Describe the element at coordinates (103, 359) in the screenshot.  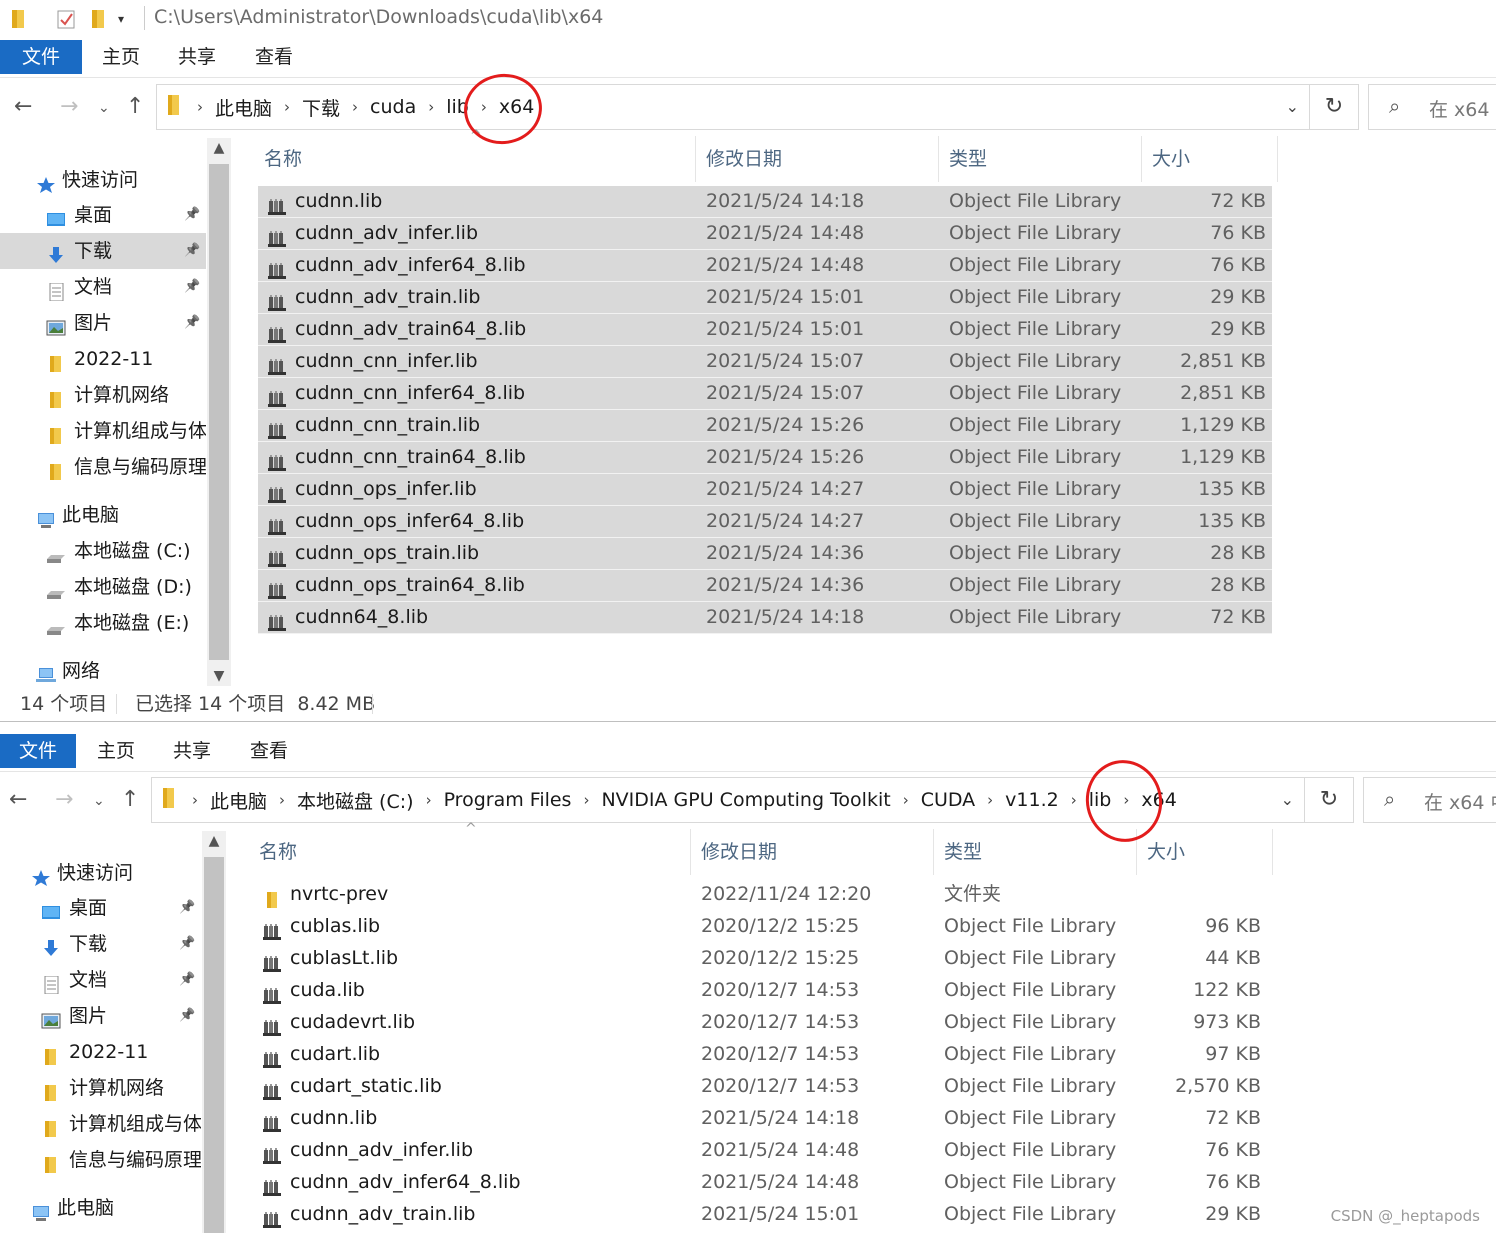
I see `sidebar-item: 2022-11` at that location.